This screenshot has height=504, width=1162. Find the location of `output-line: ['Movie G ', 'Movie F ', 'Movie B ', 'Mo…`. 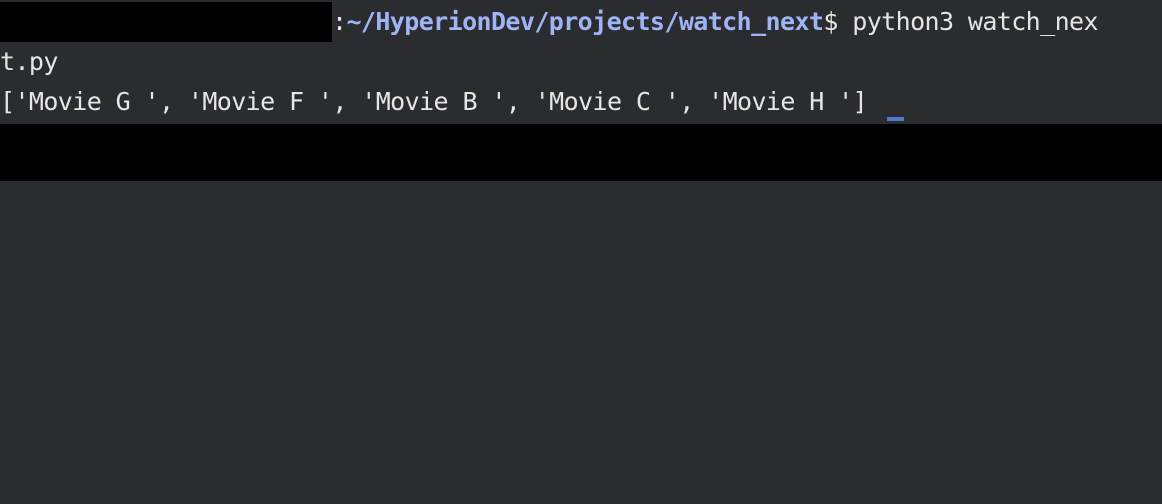

output-line: ['Movie G ', 'Movie F ', 'Movie B ', 'Mo… is located at coordinates (434, 101).